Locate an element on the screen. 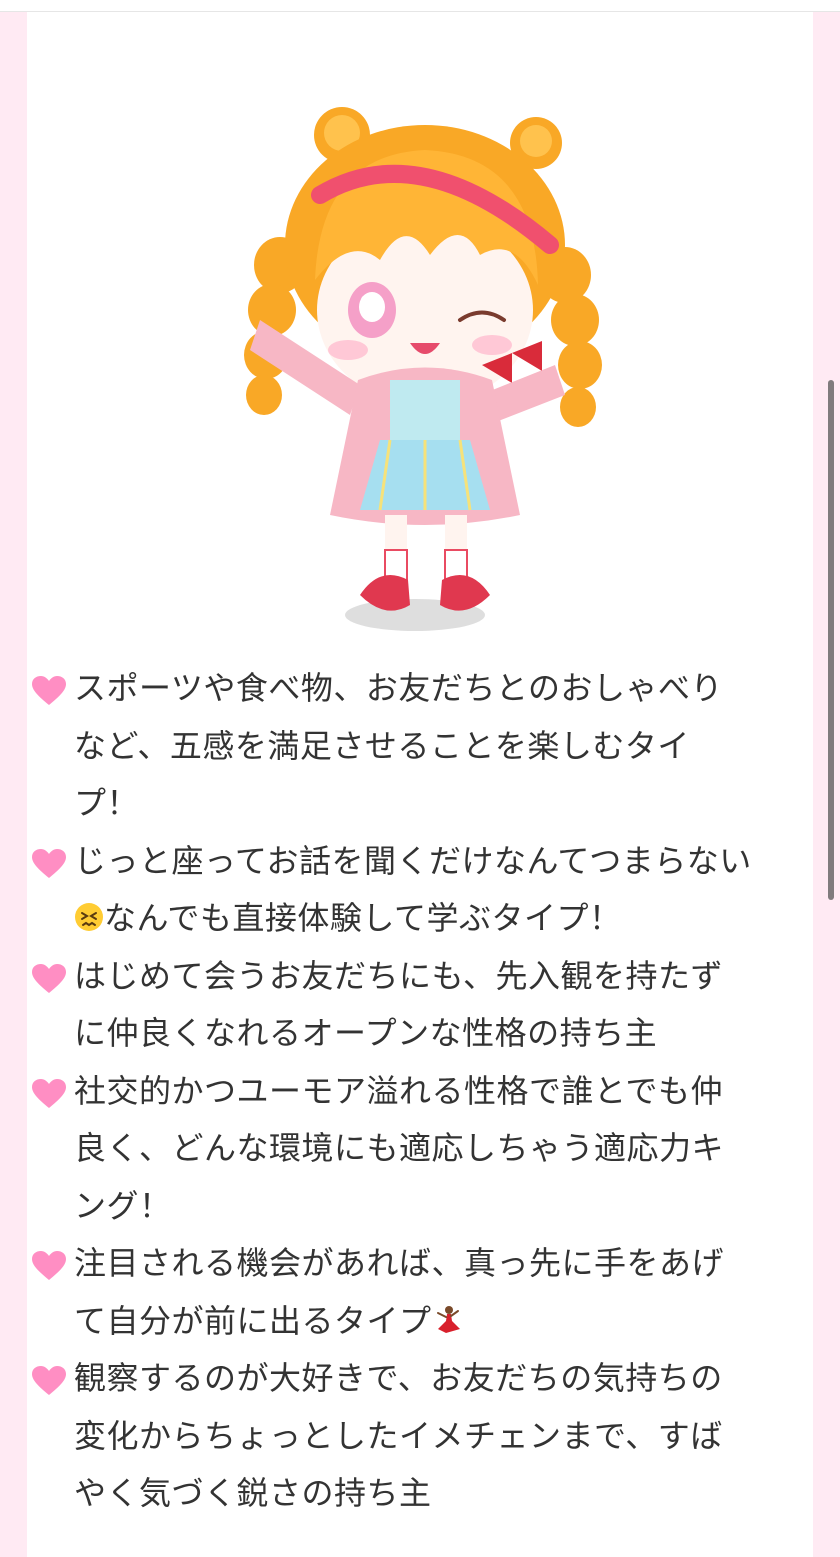 The height and width of the screenshot is (1557, 840). trait-text: はじめて会うお友だちにも、先入観を持たずに仲良くなれるオープンな性格の持ち主 is located at coordinates (399, 1004).